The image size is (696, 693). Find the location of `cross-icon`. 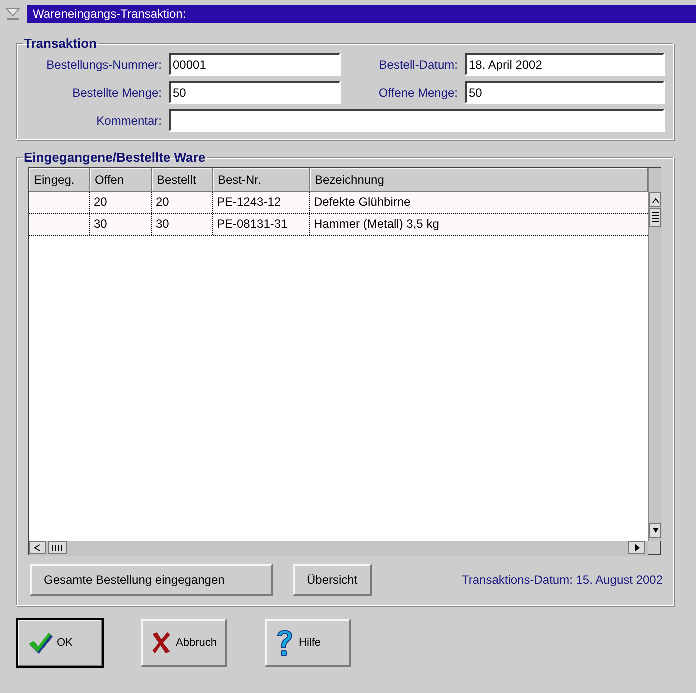

cross-icon is located at coordinates (161, 643).